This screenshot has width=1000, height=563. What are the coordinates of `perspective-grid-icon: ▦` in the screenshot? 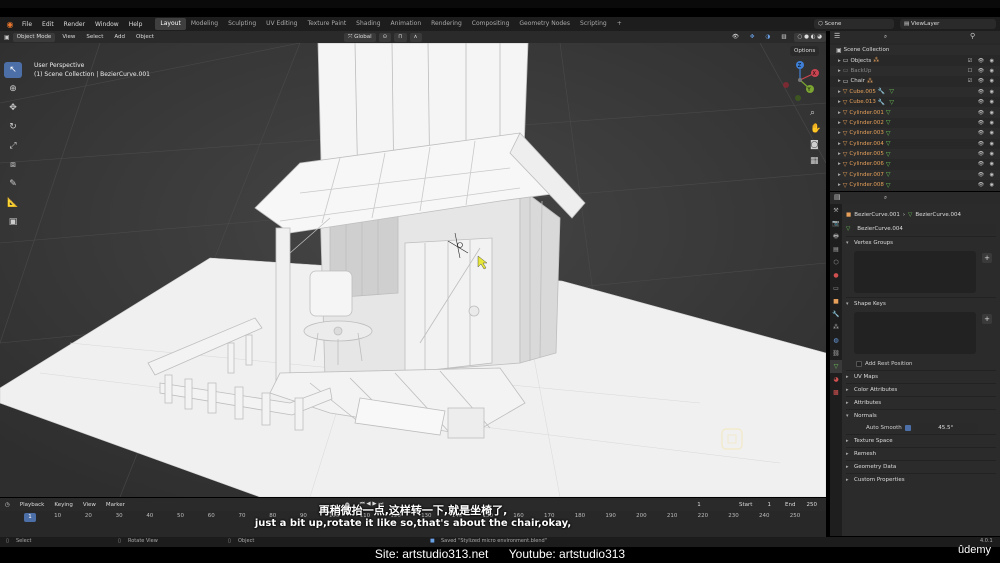 It's located at (814, 161).